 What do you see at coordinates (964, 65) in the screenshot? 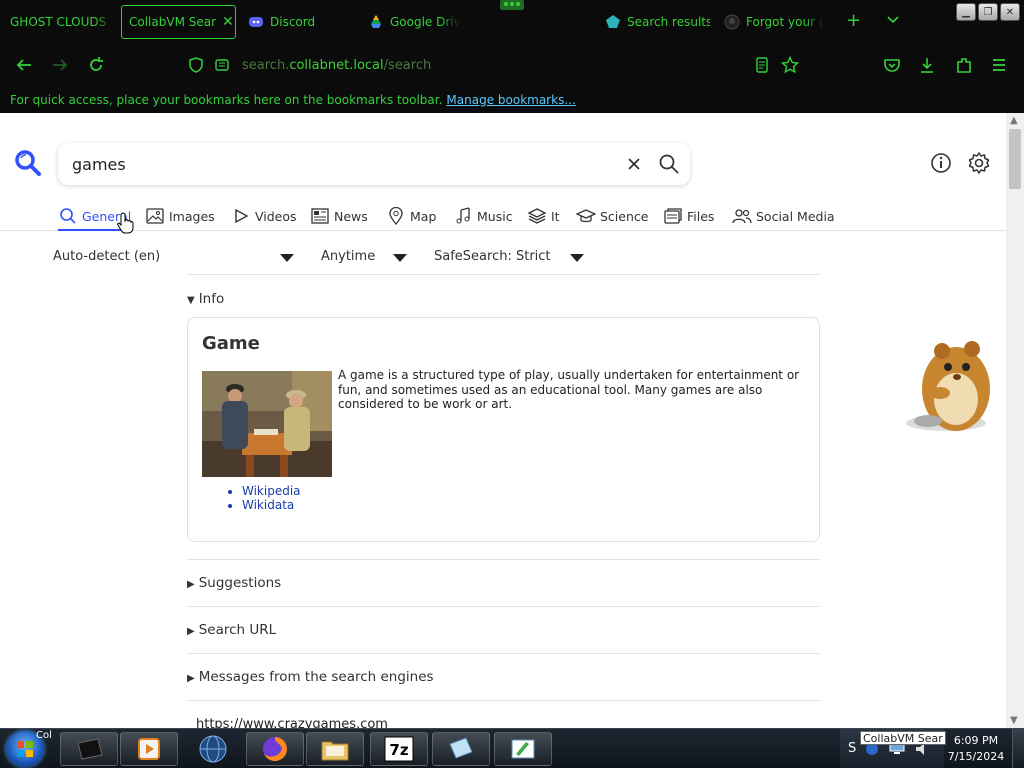
I see `extensions-icon` at bounding box center [964, 65].